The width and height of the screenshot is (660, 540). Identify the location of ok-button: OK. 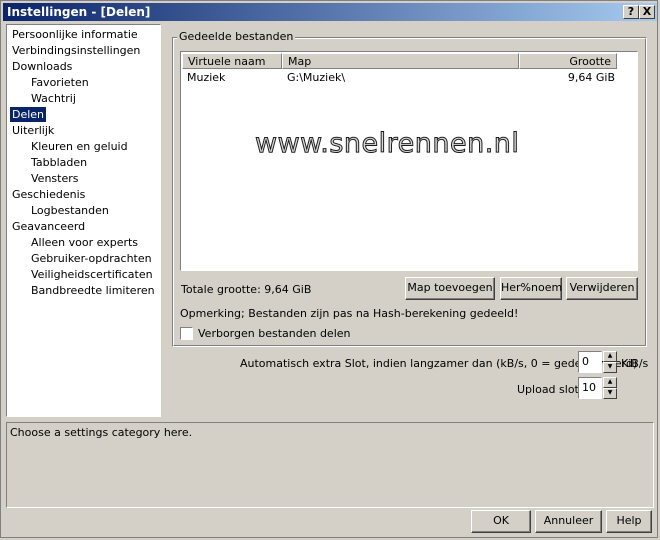
(501, 521).